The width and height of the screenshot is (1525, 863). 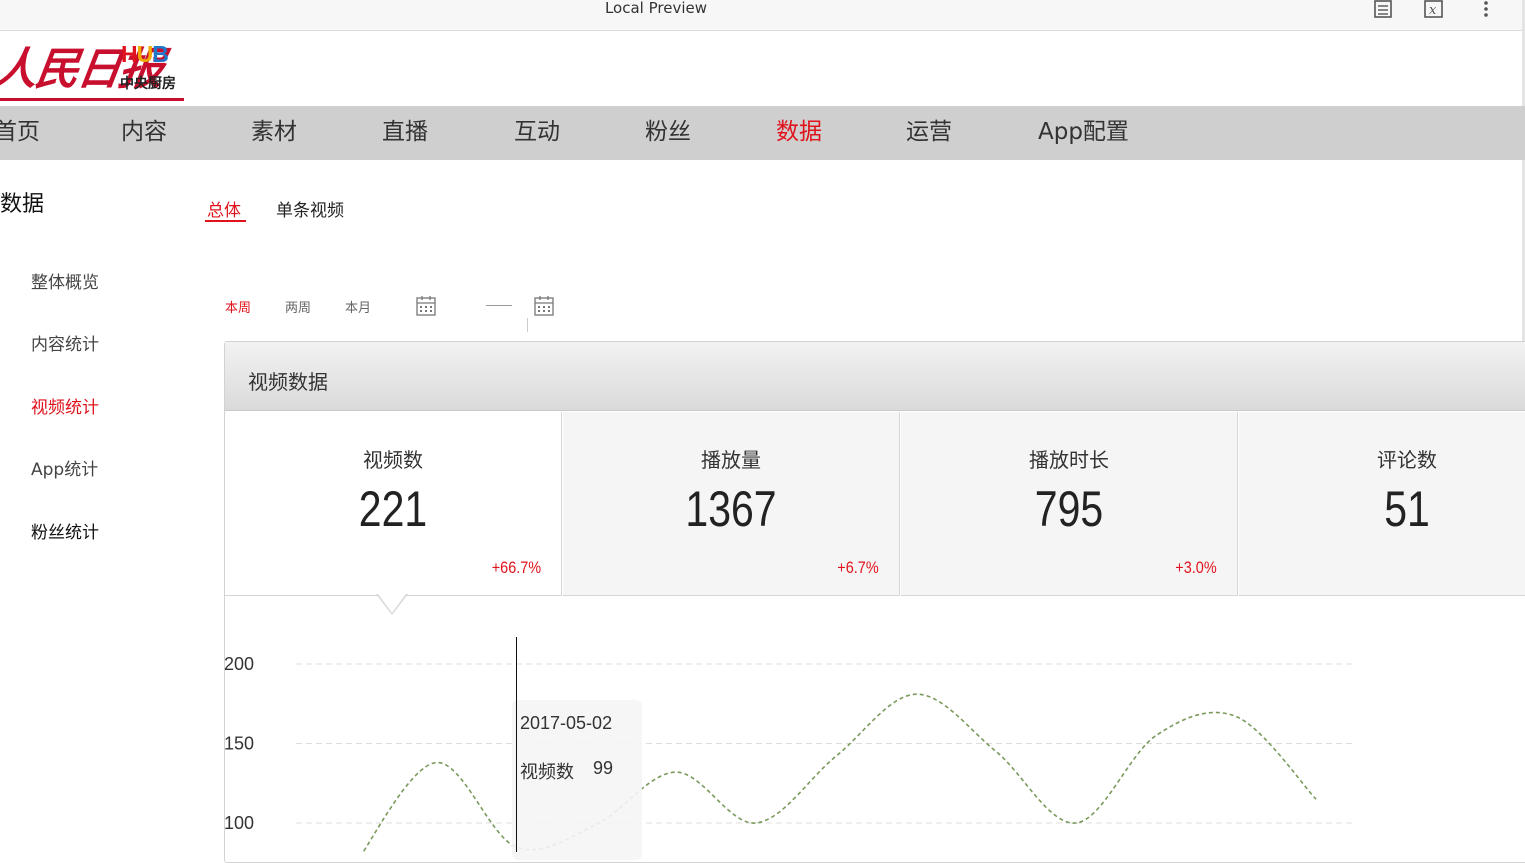 I want to click on tooltip-series-label: 视频数, so click(x=547, y=772).